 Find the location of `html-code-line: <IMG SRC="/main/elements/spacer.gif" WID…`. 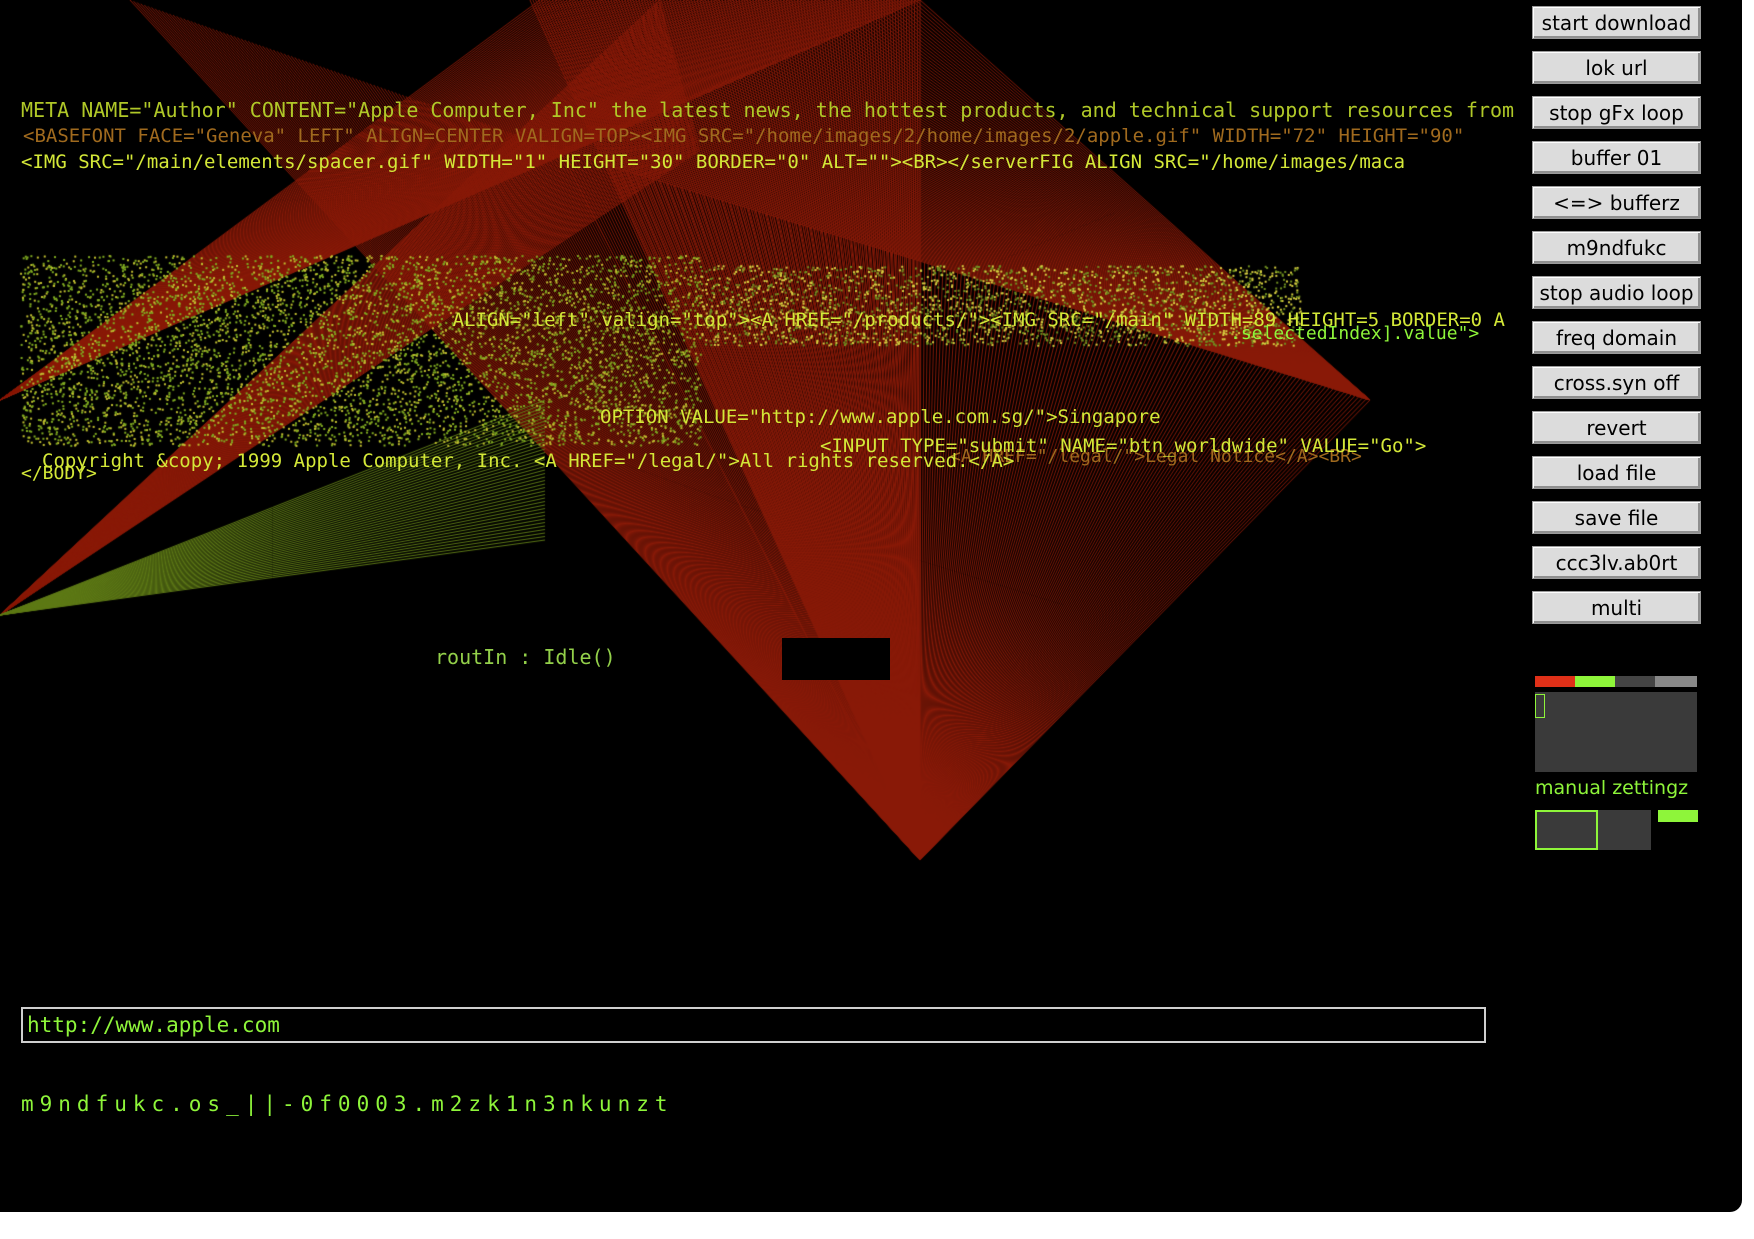

html-code-line: <IMG SRC="/main/elements/spacer.gif" WID… is located at coordinates (713, 162).